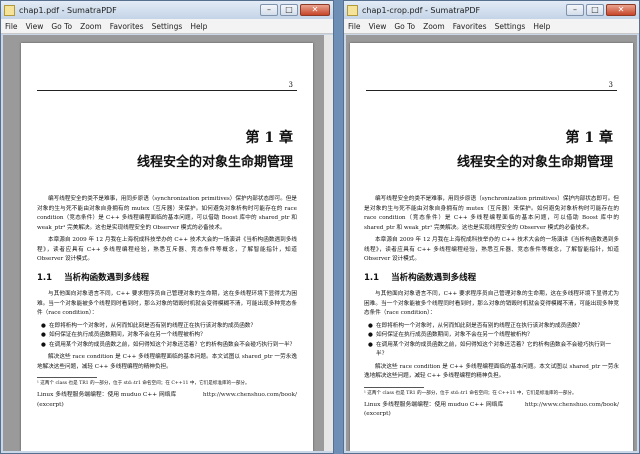  What do you see at coordinates (491, 10) in the screenshot?
I see `title-bar: chap1-crop.pdf - SumatraPDF – □ ✕` at bounding box center [491, 10].